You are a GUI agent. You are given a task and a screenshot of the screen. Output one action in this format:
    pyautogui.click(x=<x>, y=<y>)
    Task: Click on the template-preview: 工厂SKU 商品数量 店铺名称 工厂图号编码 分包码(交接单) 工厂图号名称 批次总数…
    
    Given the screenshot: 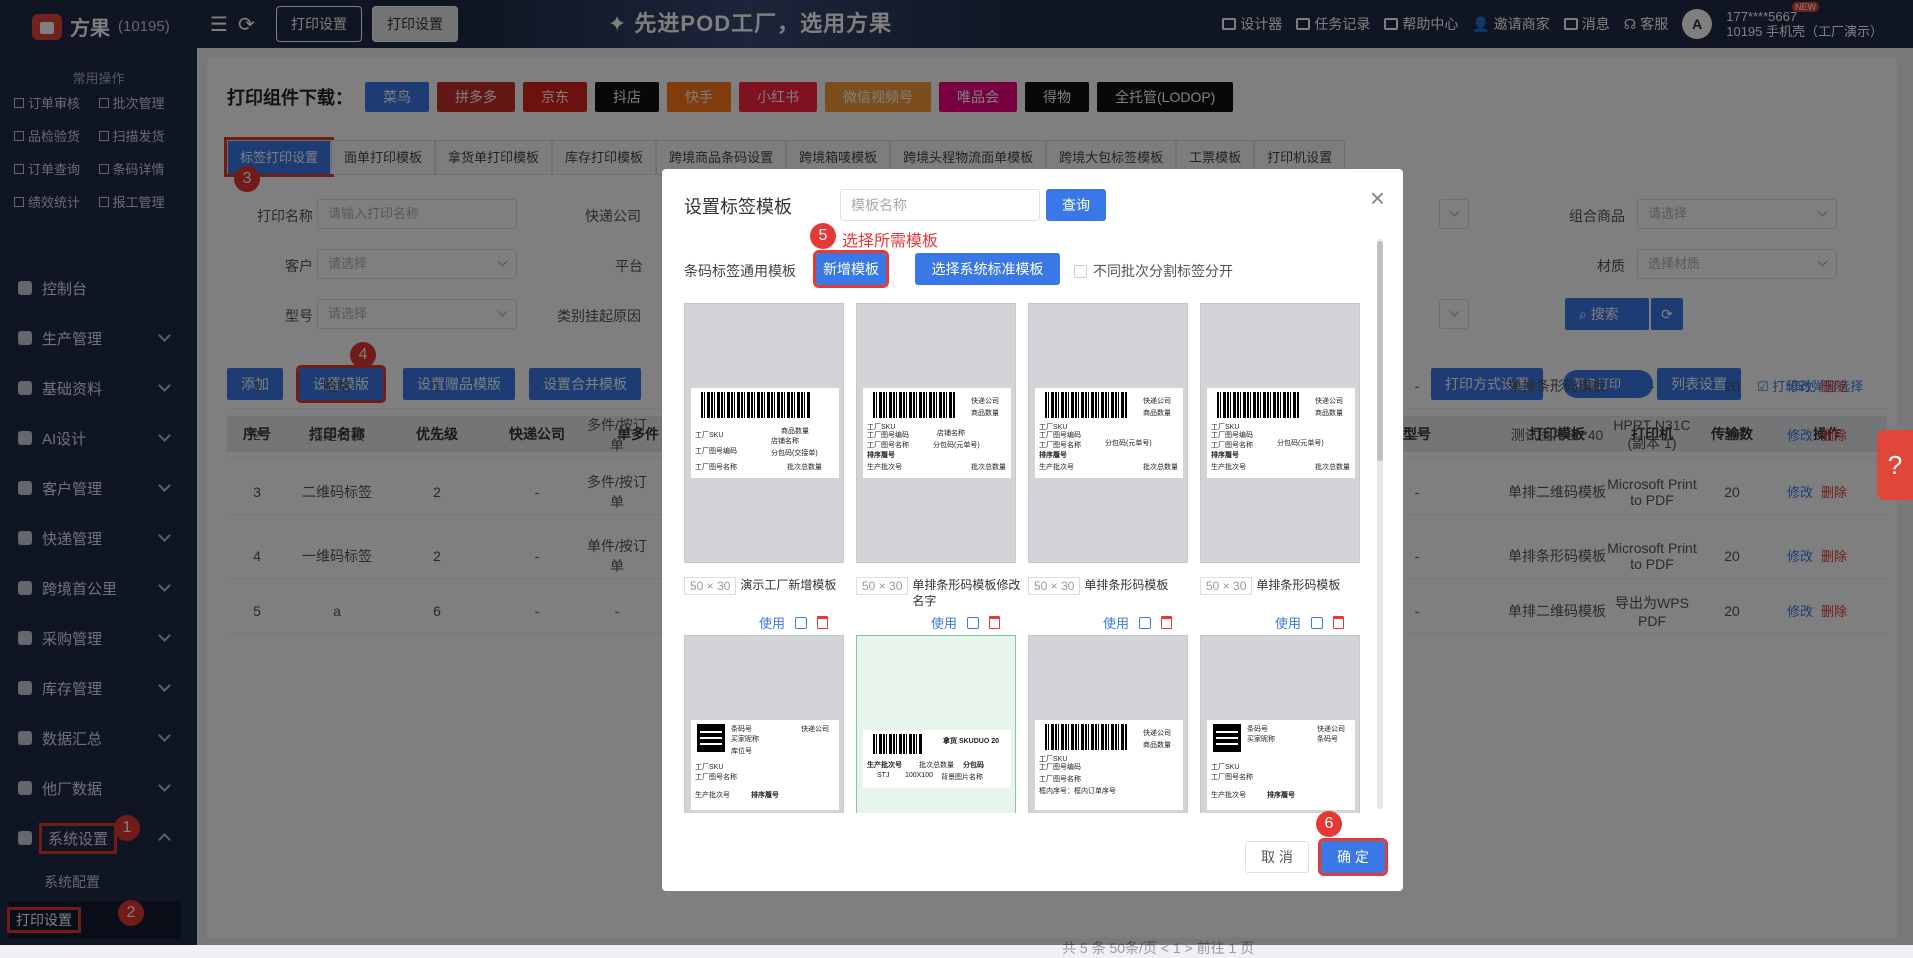 What is the action you would take?
    pyautogui.click(x=764, y=433)
    